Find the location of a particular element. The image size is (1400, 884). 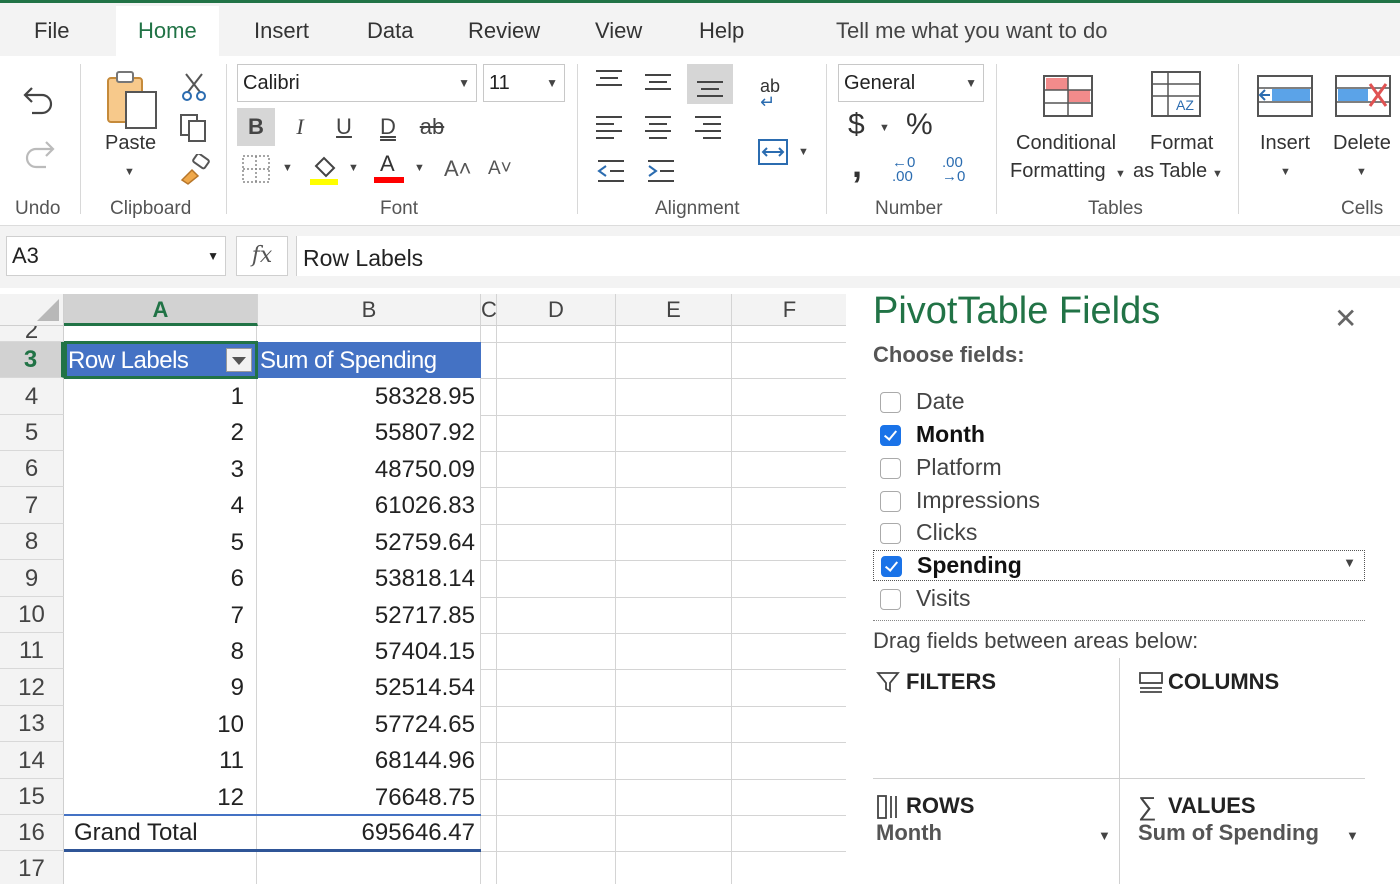

font-size-dropdown: 11 ▼ is located at coordinates (524, 83).